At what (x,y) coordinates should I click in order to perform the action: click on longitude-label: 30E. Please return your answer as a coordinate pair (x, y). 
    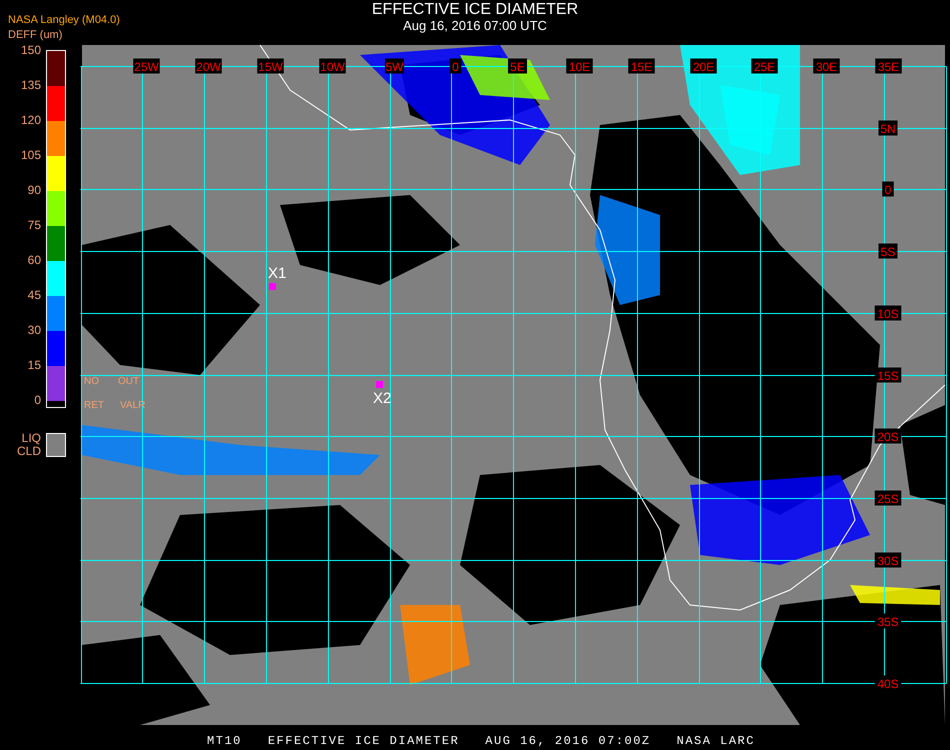
    Looking at the image, I should click on (826, 66).